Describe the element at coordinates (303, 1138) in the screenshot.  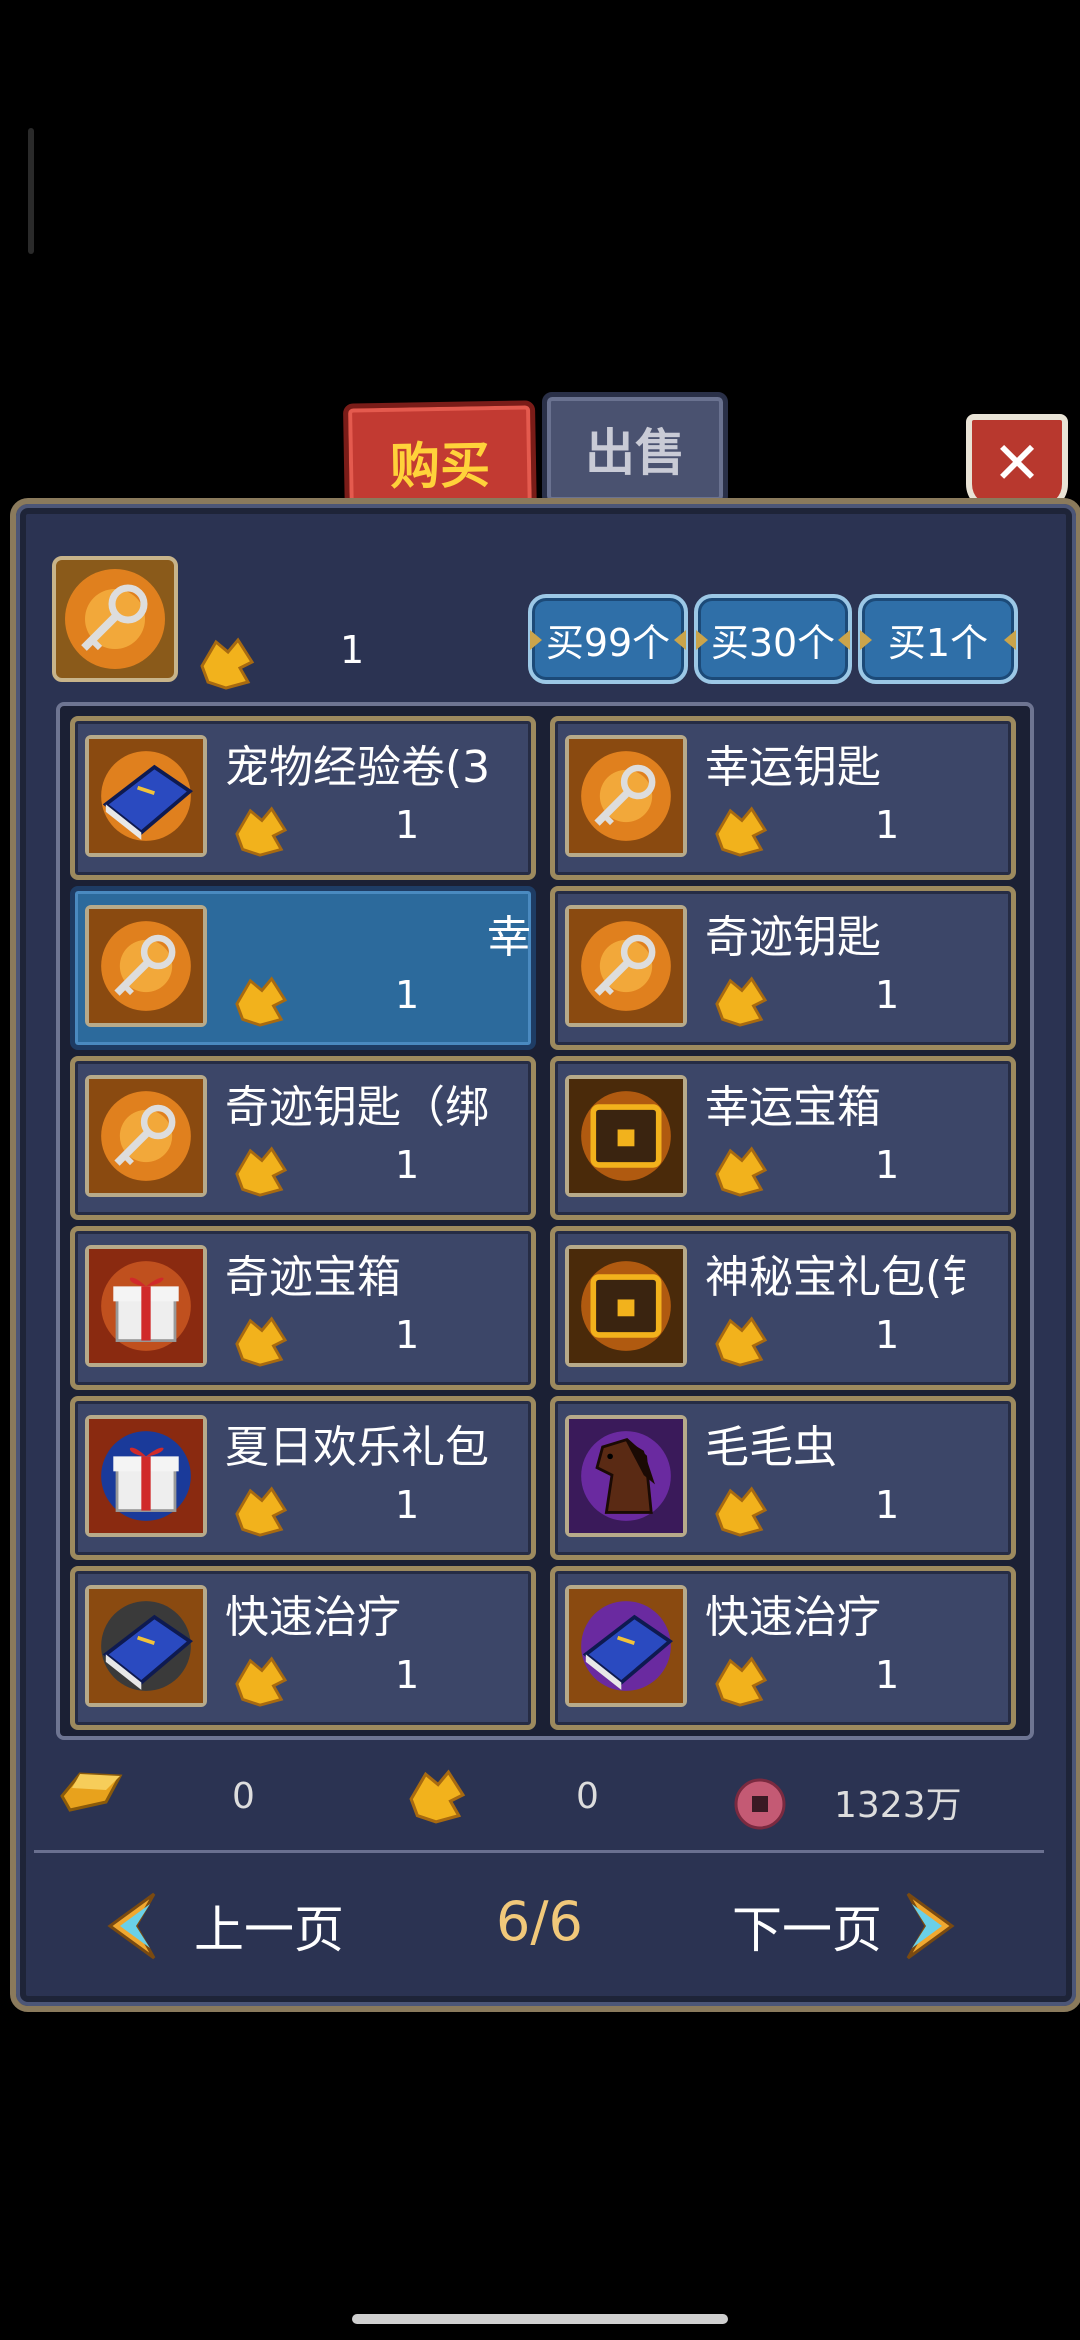
I see `item-card: 奇迹钥匙（绑 1` at that location.